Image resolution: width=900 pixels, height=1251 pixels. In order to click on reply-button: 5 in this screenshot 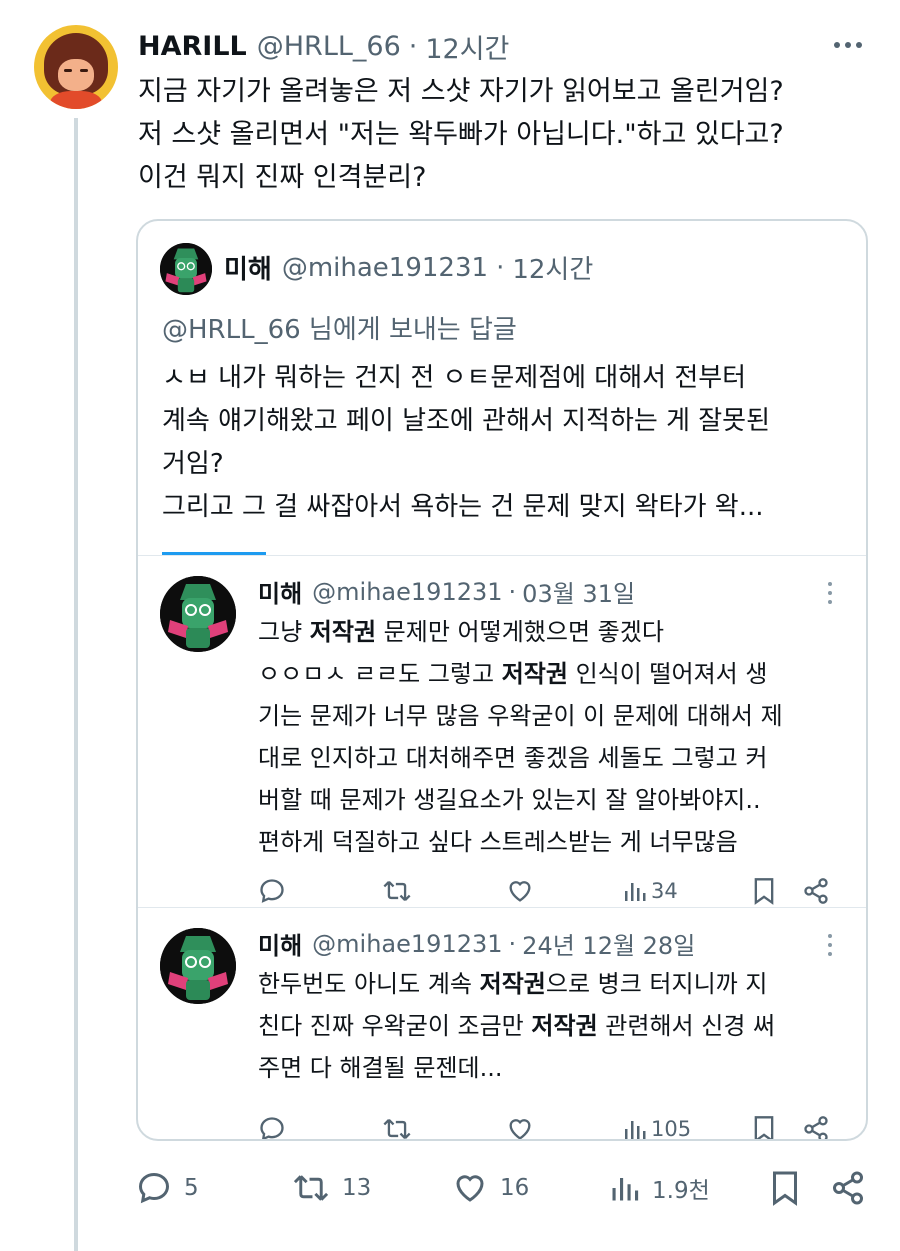, I will do `click(167, 1188)`.